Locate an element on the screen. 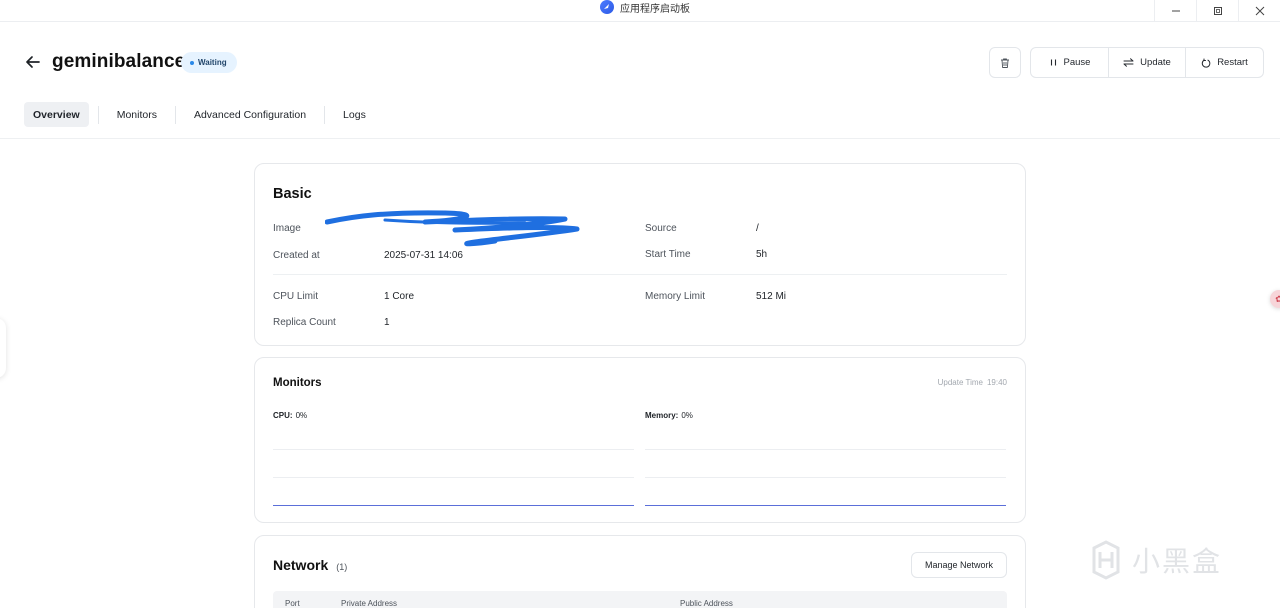 Image resolution: width=1280 pixels, height=608 pixels. restart-label: Restart is located at coordinates (1232, 62).